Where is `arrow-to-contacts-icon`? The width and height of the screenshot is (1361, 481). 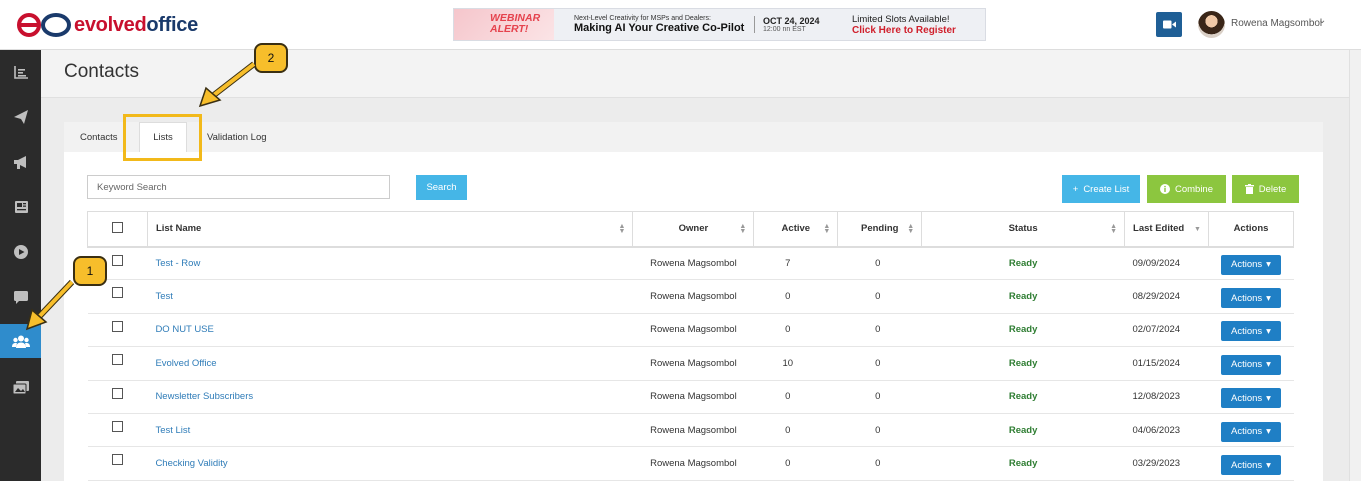
arrow-to-contacts-icon is located at coordinates (50, 305).